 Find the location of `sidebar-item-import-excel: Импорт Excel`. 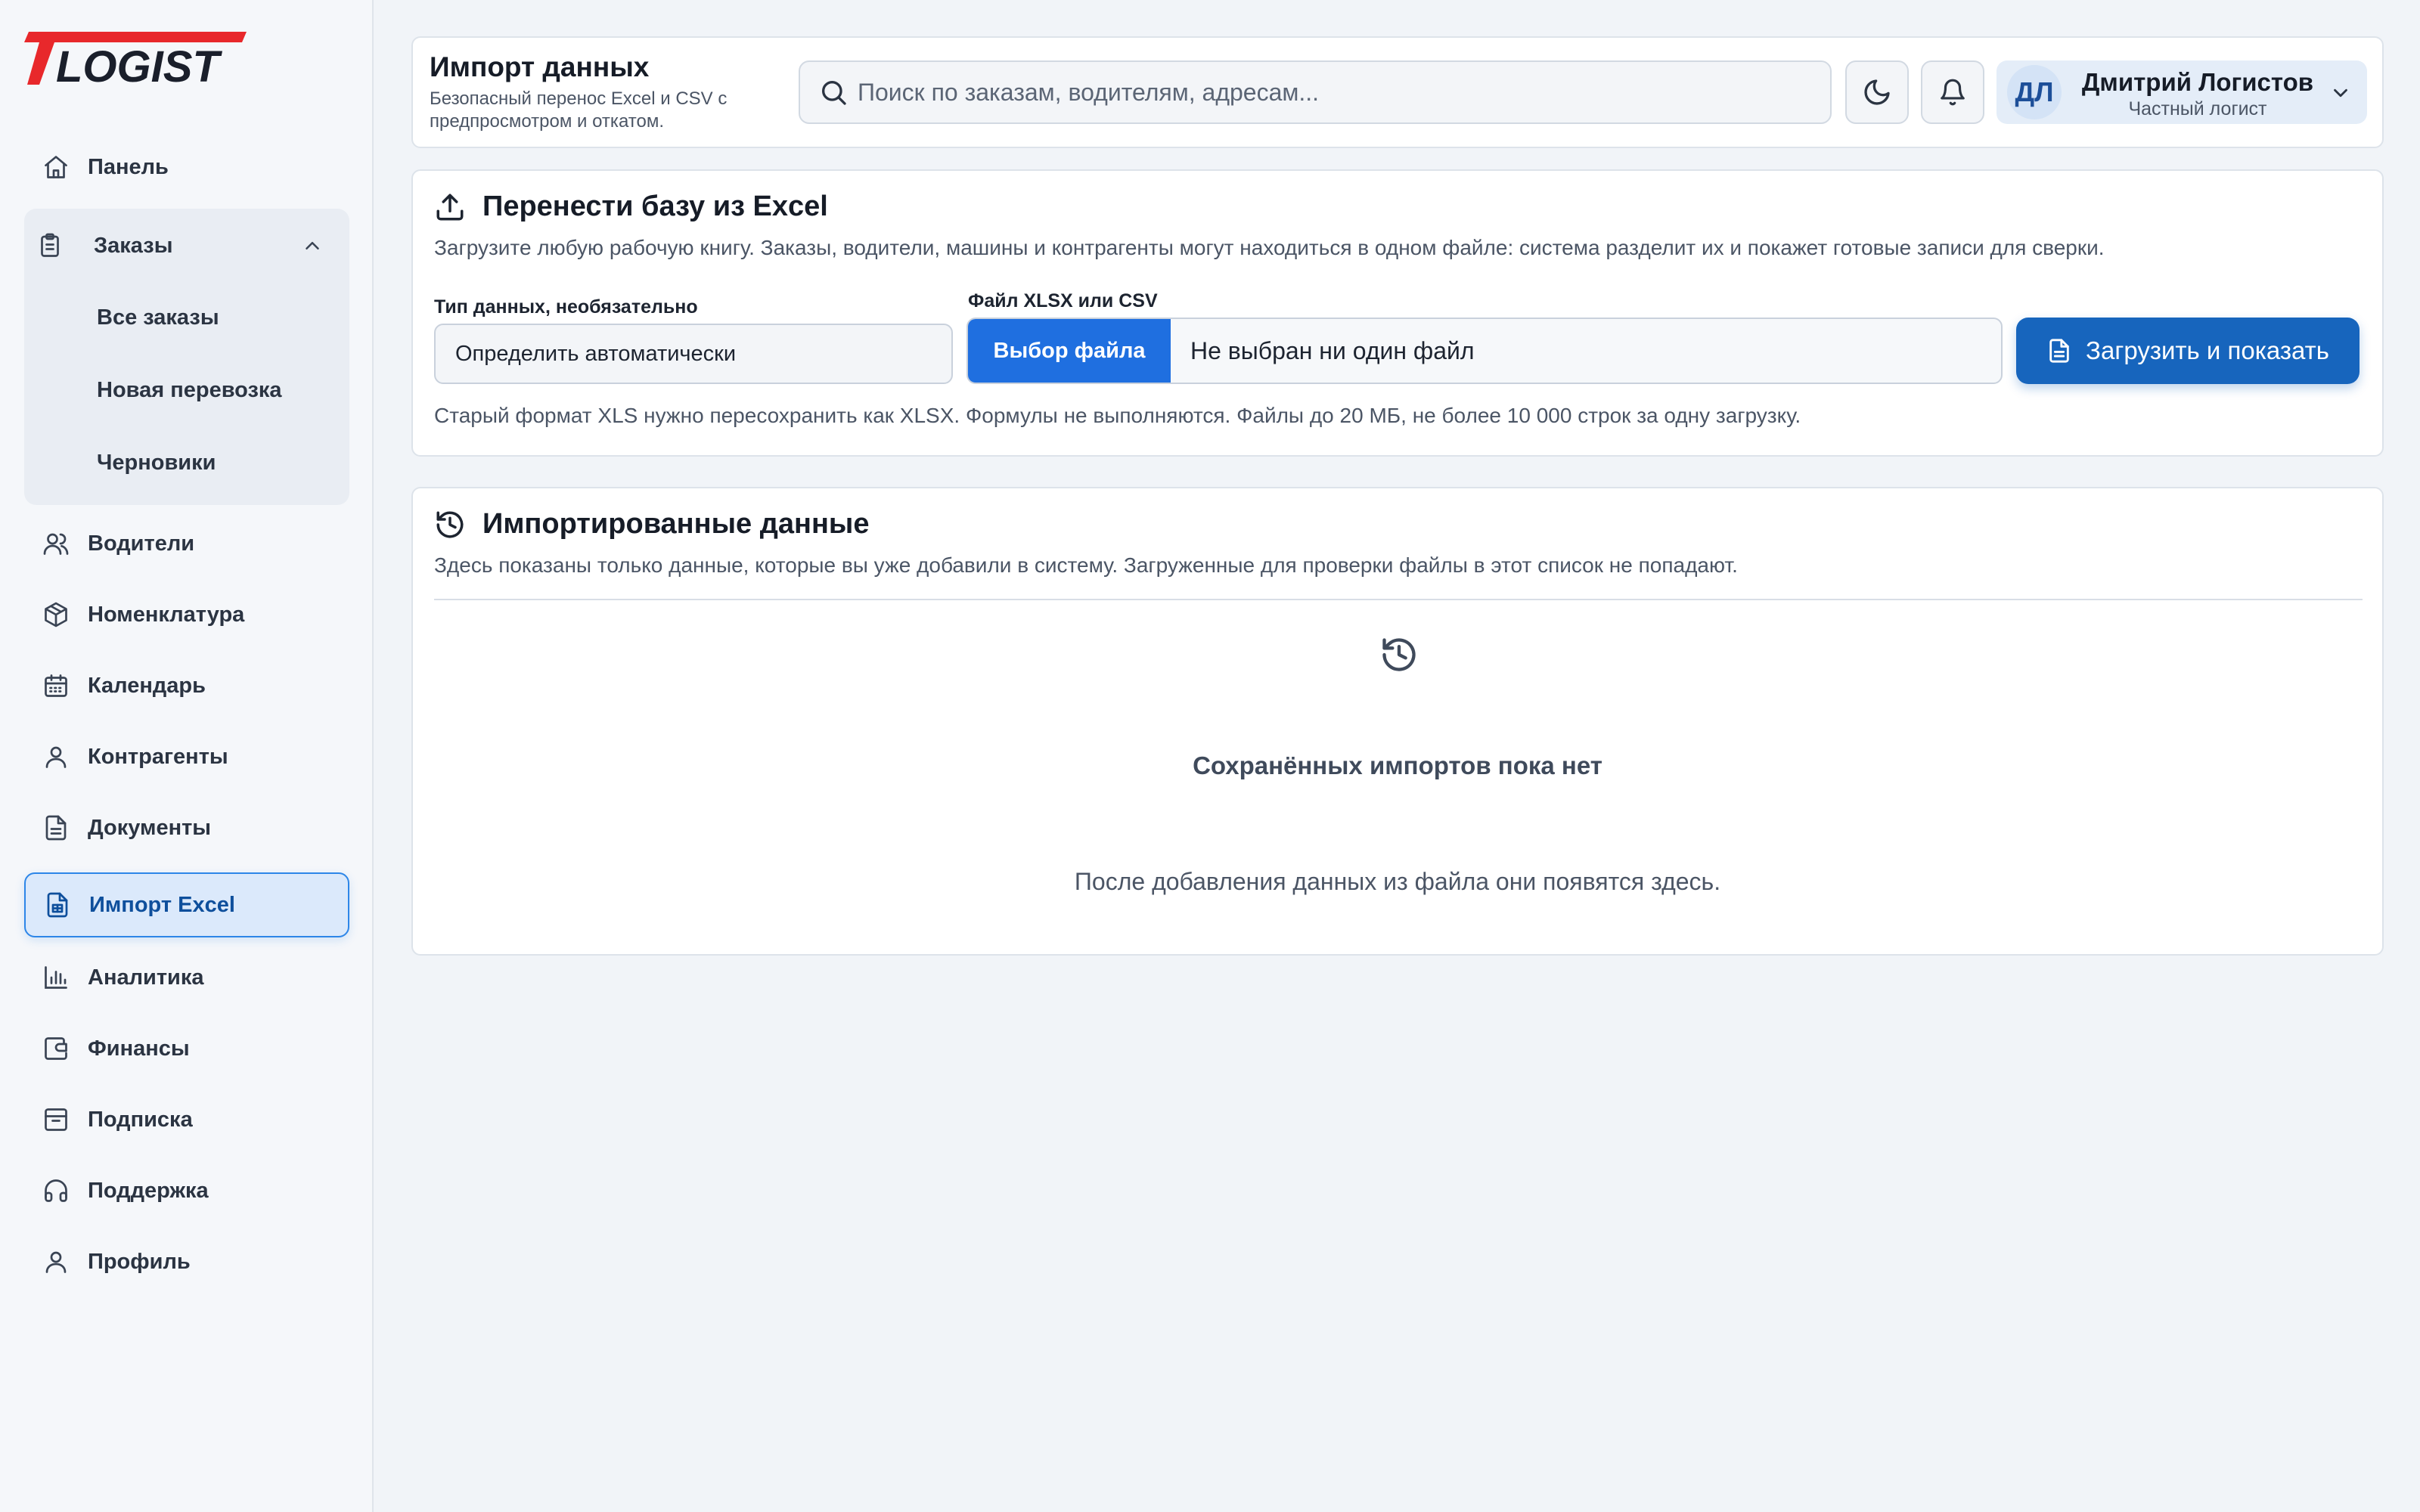

sidebar-item-import-excel: Импорт Excel is located at coordinates (186, 905).